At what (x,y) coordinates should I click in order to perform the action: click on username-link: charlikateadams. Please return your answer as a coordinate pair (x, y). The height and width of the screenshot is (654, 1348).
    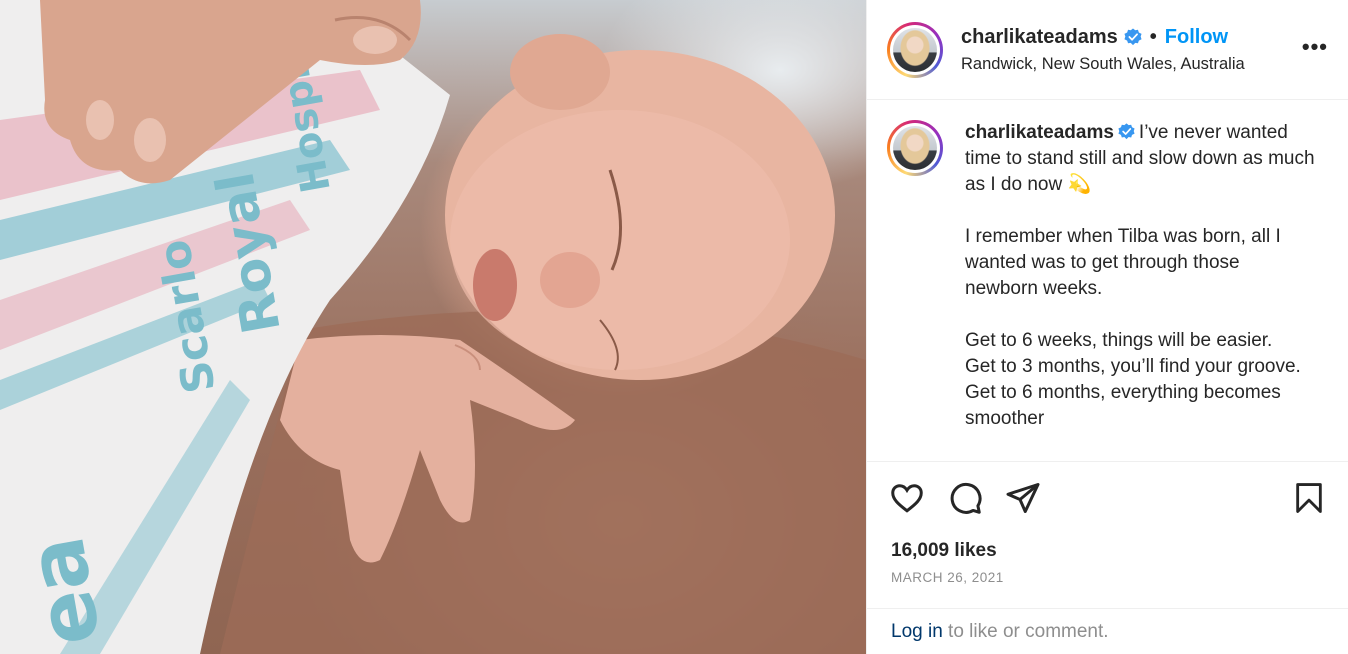
    Looking at the image, I should click on (1039, 37).